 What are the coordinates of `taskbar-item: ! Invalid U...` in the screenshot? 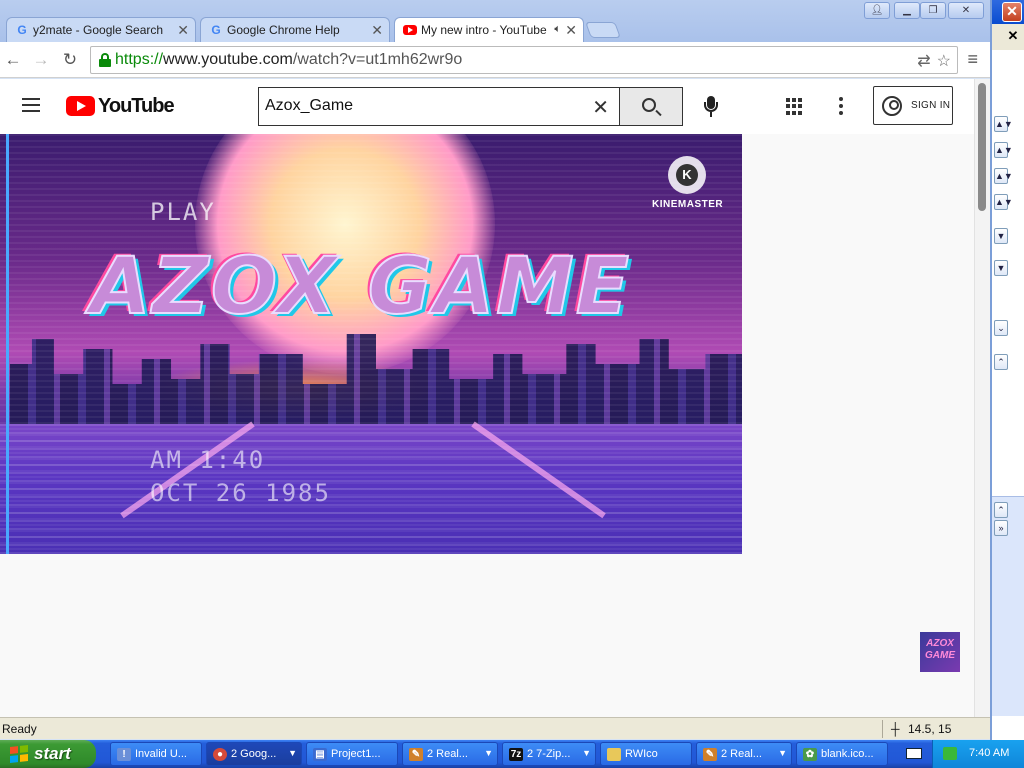 It's located at (156, 754).